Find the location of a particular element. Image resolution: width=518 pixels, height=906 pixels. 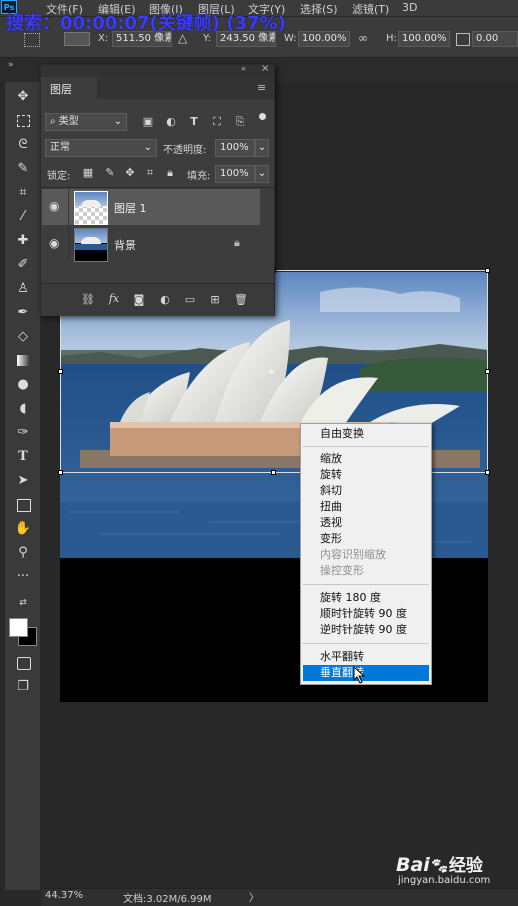

transform-handle-top-right is located at coordinates (487, 270).